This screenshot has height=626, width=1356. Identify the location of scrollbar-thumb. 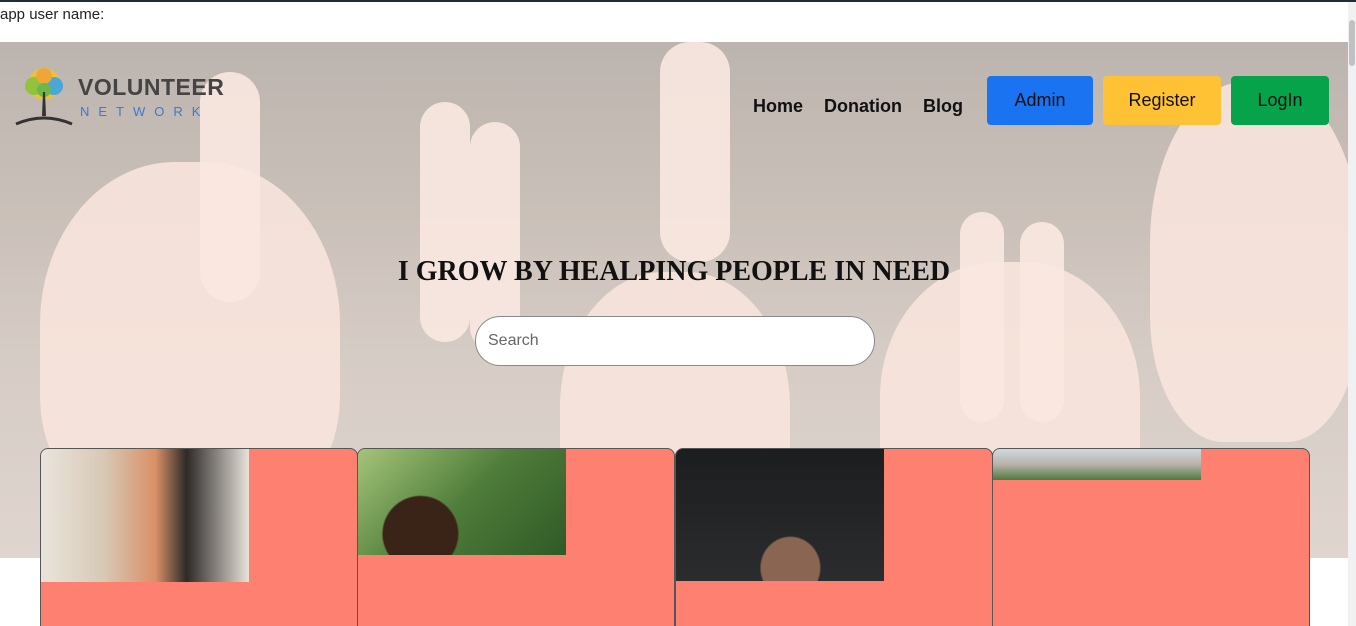
(1352, 43).